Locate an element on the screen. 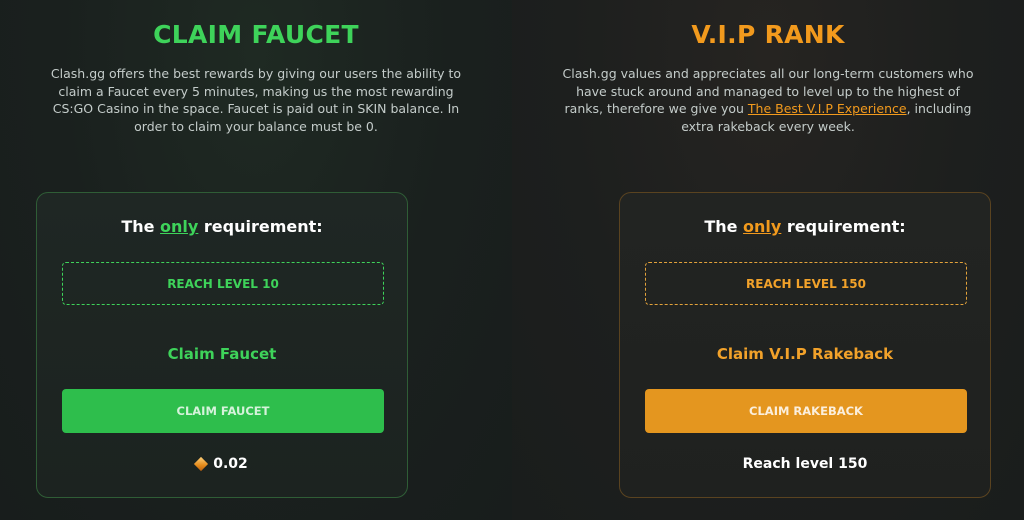 This screenshot has width=1024, height=520. vip-level-requirement: REACH LEVEL 150 is located at coordinates (806, 283).